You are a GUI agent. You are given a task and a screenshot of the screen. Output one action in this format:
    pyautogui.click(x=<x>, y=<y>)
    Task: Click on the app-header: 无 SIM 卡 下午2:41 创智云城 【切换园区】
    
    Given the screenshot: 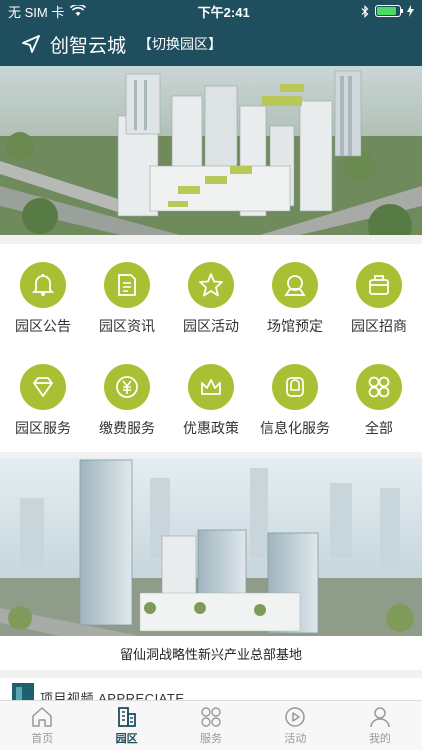 What is the action you would take?
    pyautogui.click(x=211, y=33)
    